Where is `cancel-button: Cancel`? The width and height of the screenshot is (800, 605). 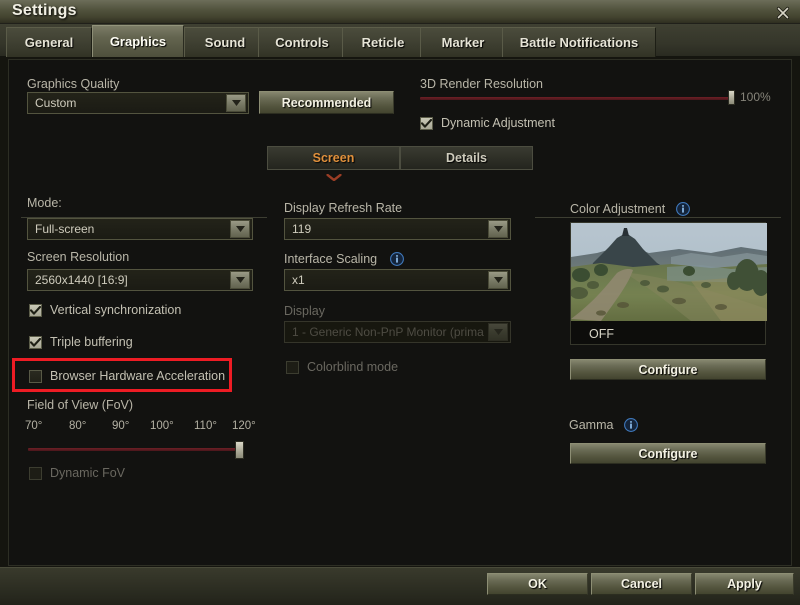 cancel-button: Cancel is located at coordinates (641, 584).